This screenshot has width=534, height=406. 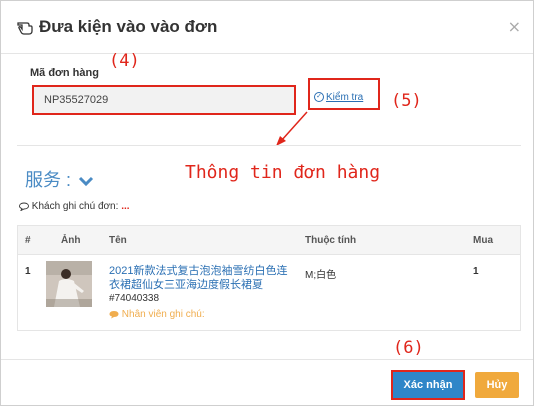 What do you see at coordinates (269, 240) in the screenshot?
I see `table-header: # Ảnh Tên Thuộc tính Mua` at bounding box center [269, 240].